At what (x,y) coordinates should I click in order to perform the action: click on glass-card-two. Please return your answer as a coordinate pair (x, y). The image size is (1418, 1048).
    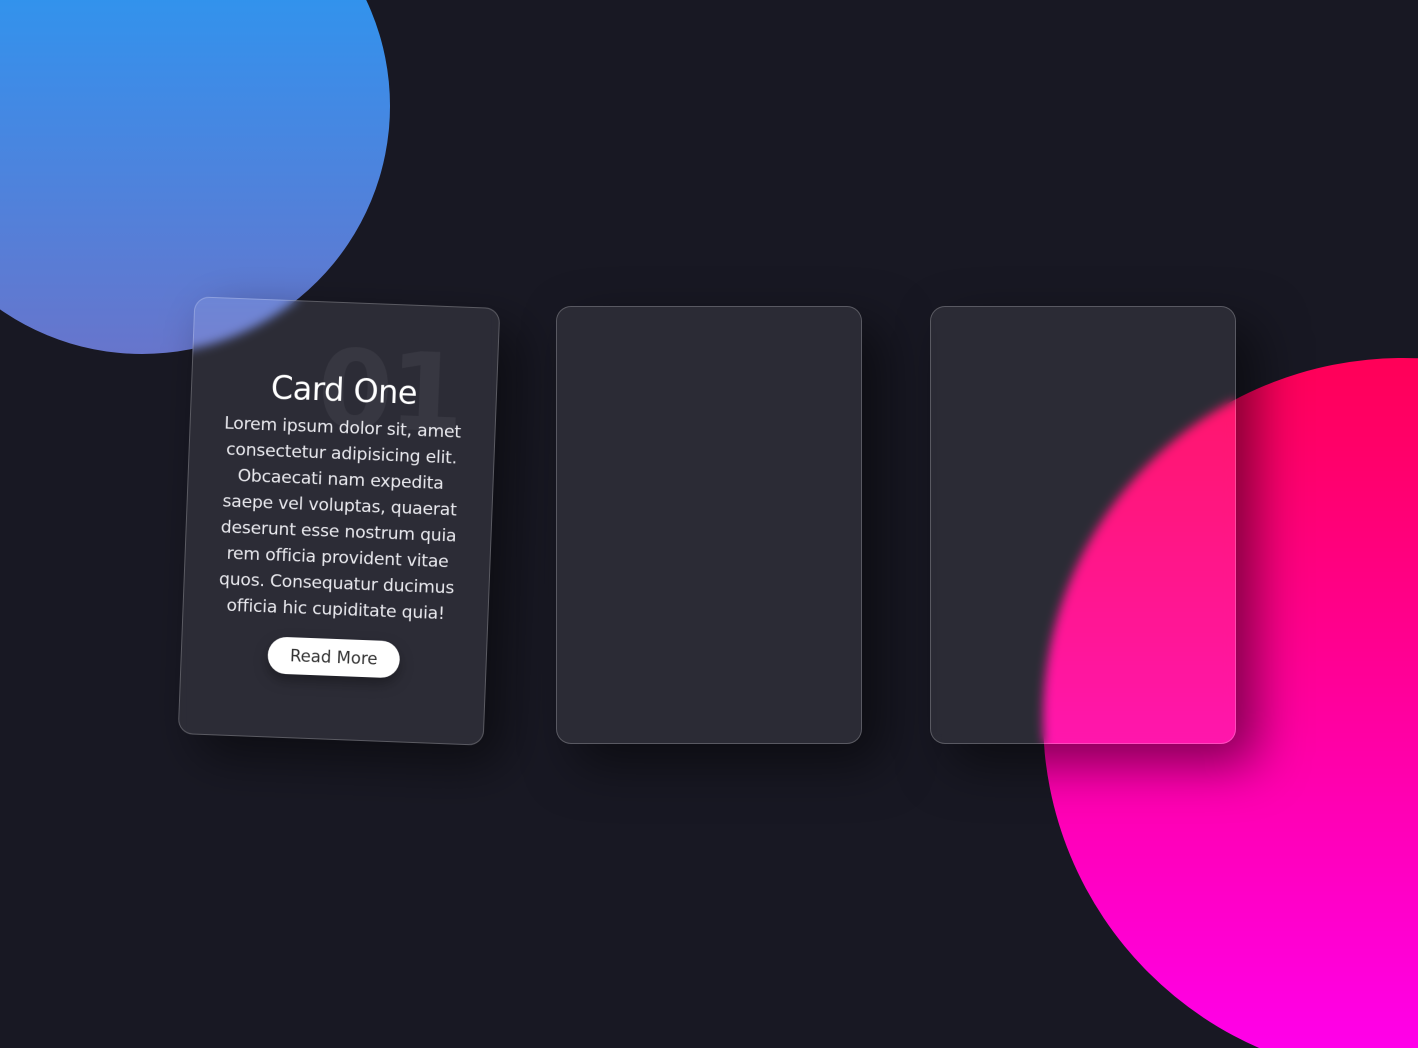
    Looking at the image, I should click on (709, 525).